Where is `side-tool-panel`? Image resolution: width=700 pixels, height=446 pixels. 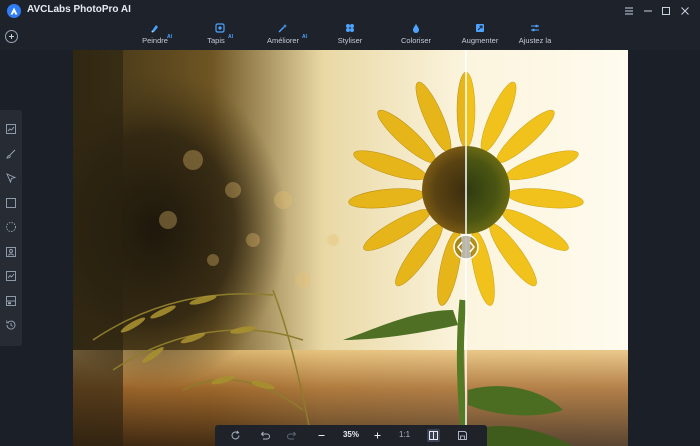 side-tool-panel is located at coordinates (11, 228).